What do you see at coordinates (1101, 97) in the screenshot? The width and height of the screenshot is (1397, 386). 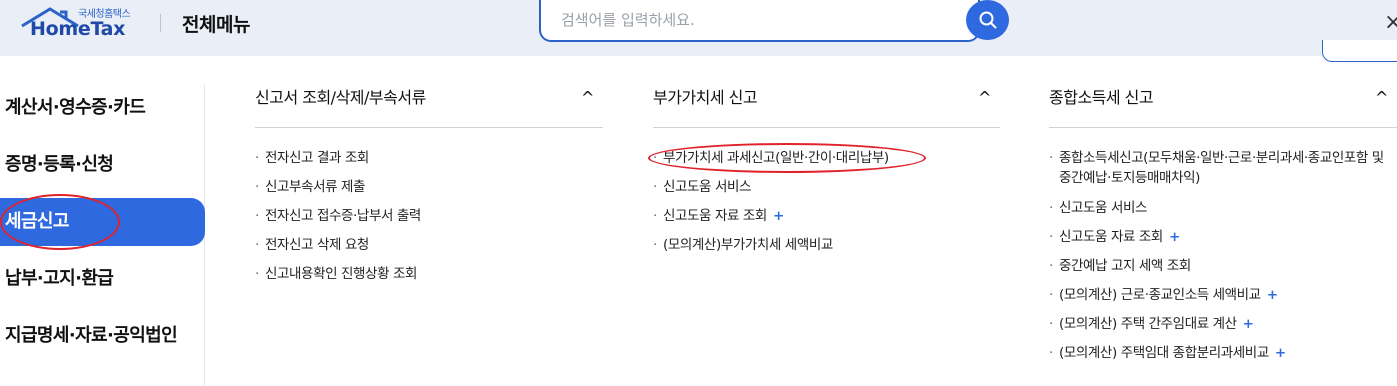 I see `column-title: 종합소득세 신고` at bounding box center [1101, 97].